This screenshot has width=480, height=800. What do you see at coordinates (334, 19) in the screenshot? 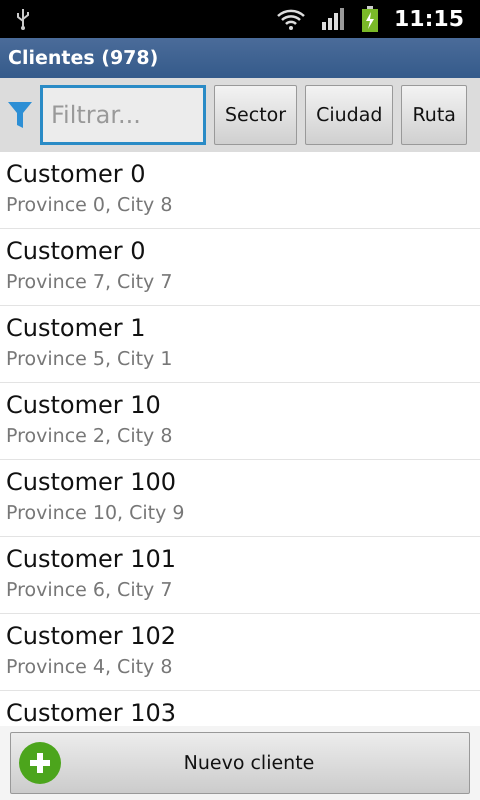
I see `signal-icon` at bounding box center [334, 19].